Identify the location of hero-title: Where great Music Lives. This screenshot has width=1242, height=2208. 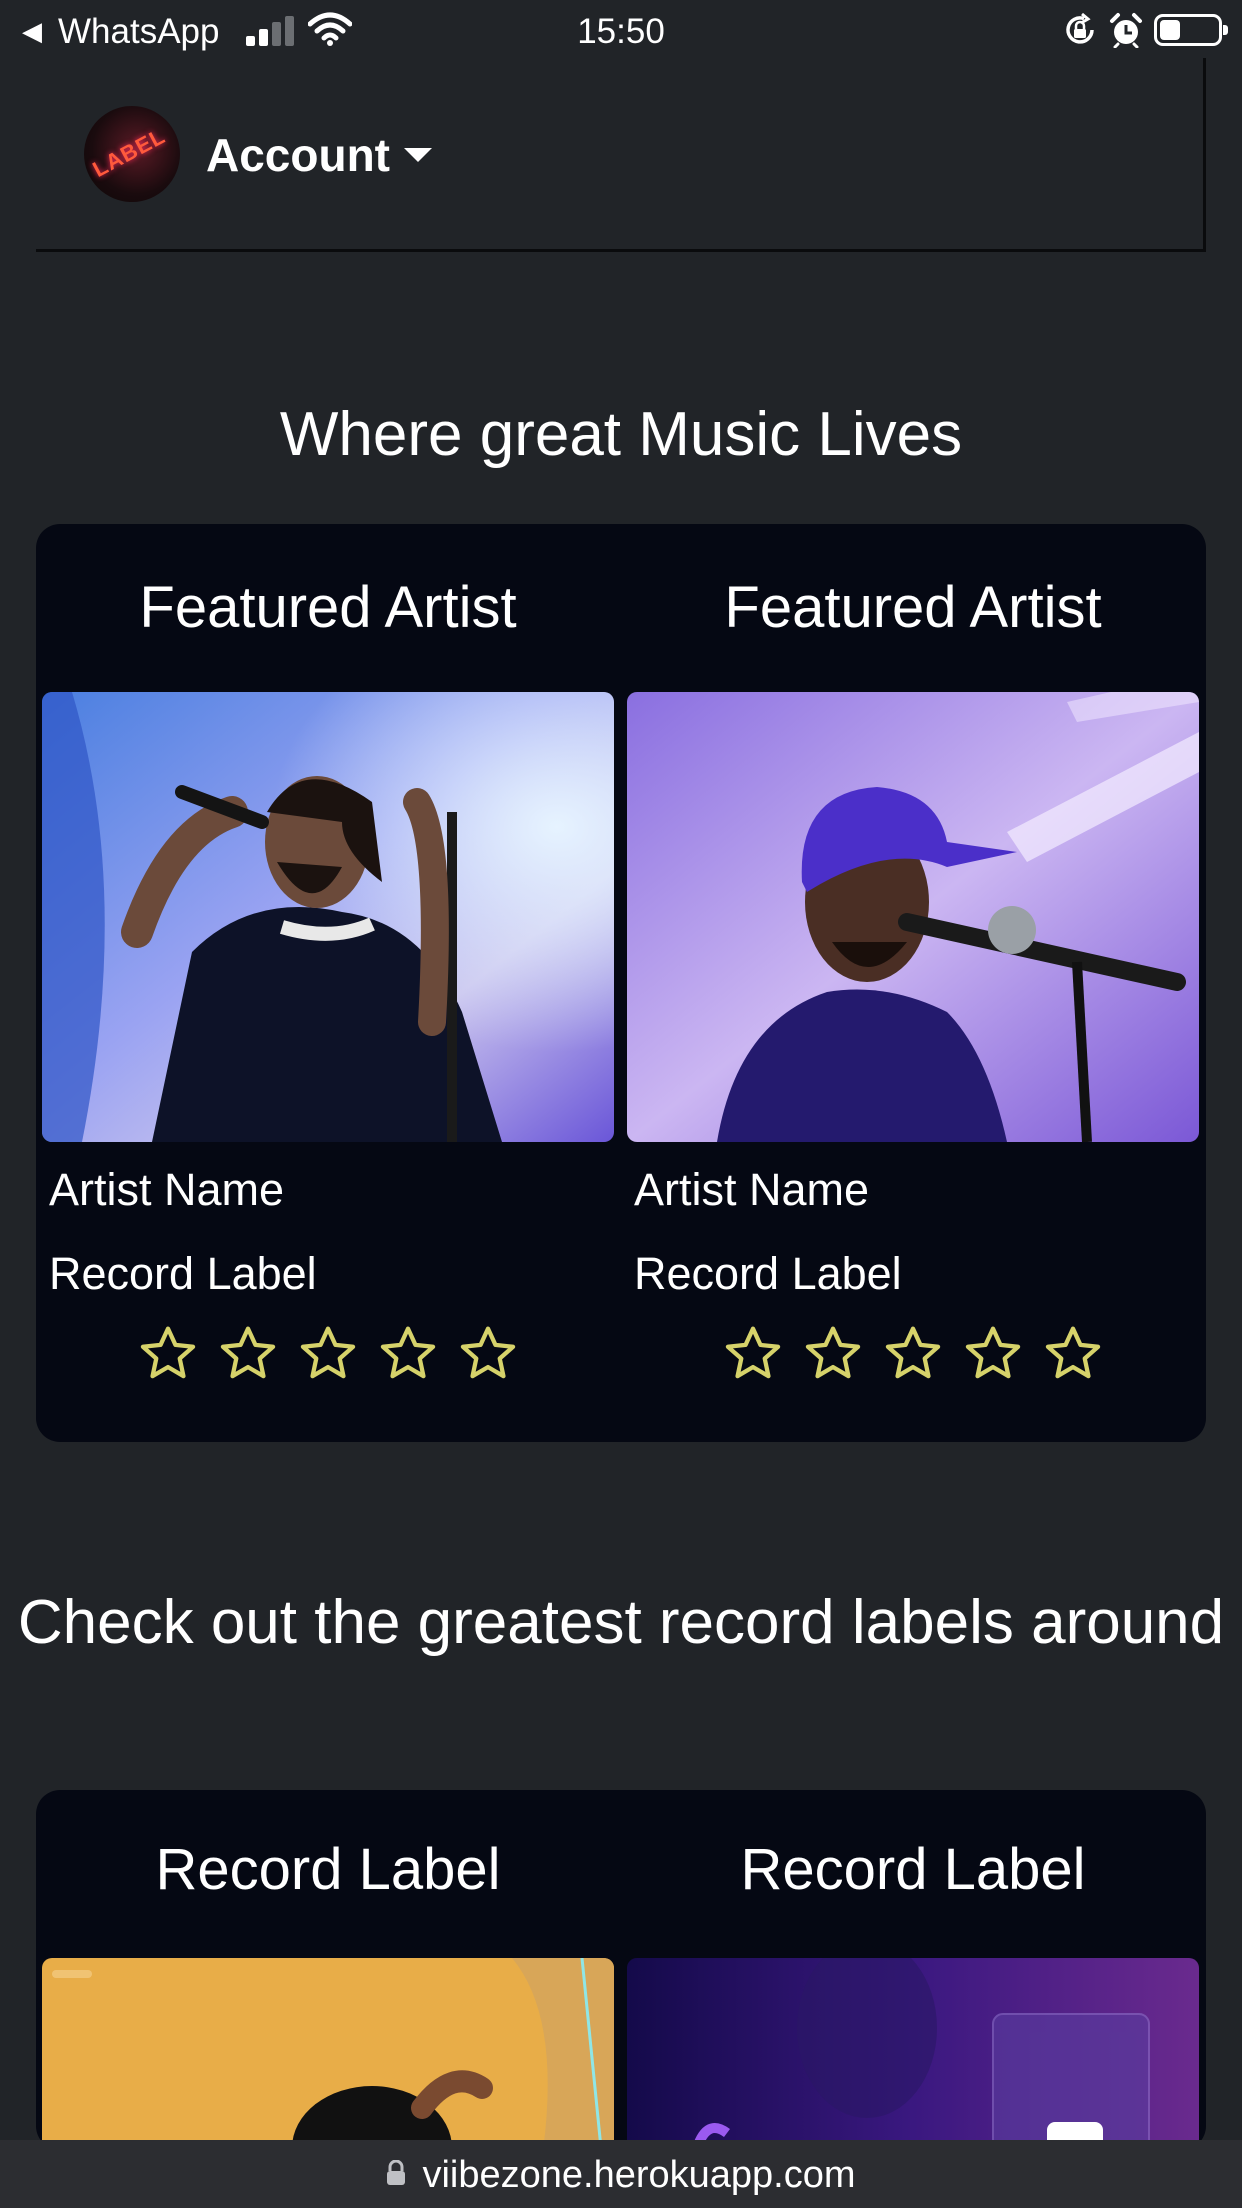
(621, 434).